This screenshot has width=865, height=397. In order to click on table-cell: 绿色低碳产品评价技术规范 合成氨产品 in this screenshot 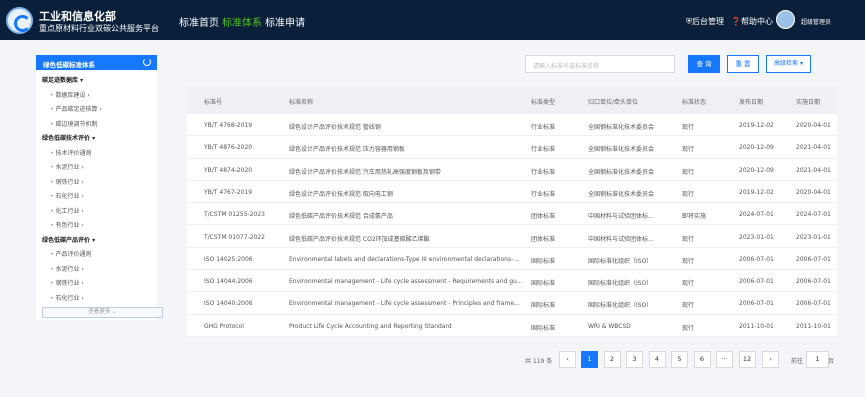, I will do `click(341, 217)`.